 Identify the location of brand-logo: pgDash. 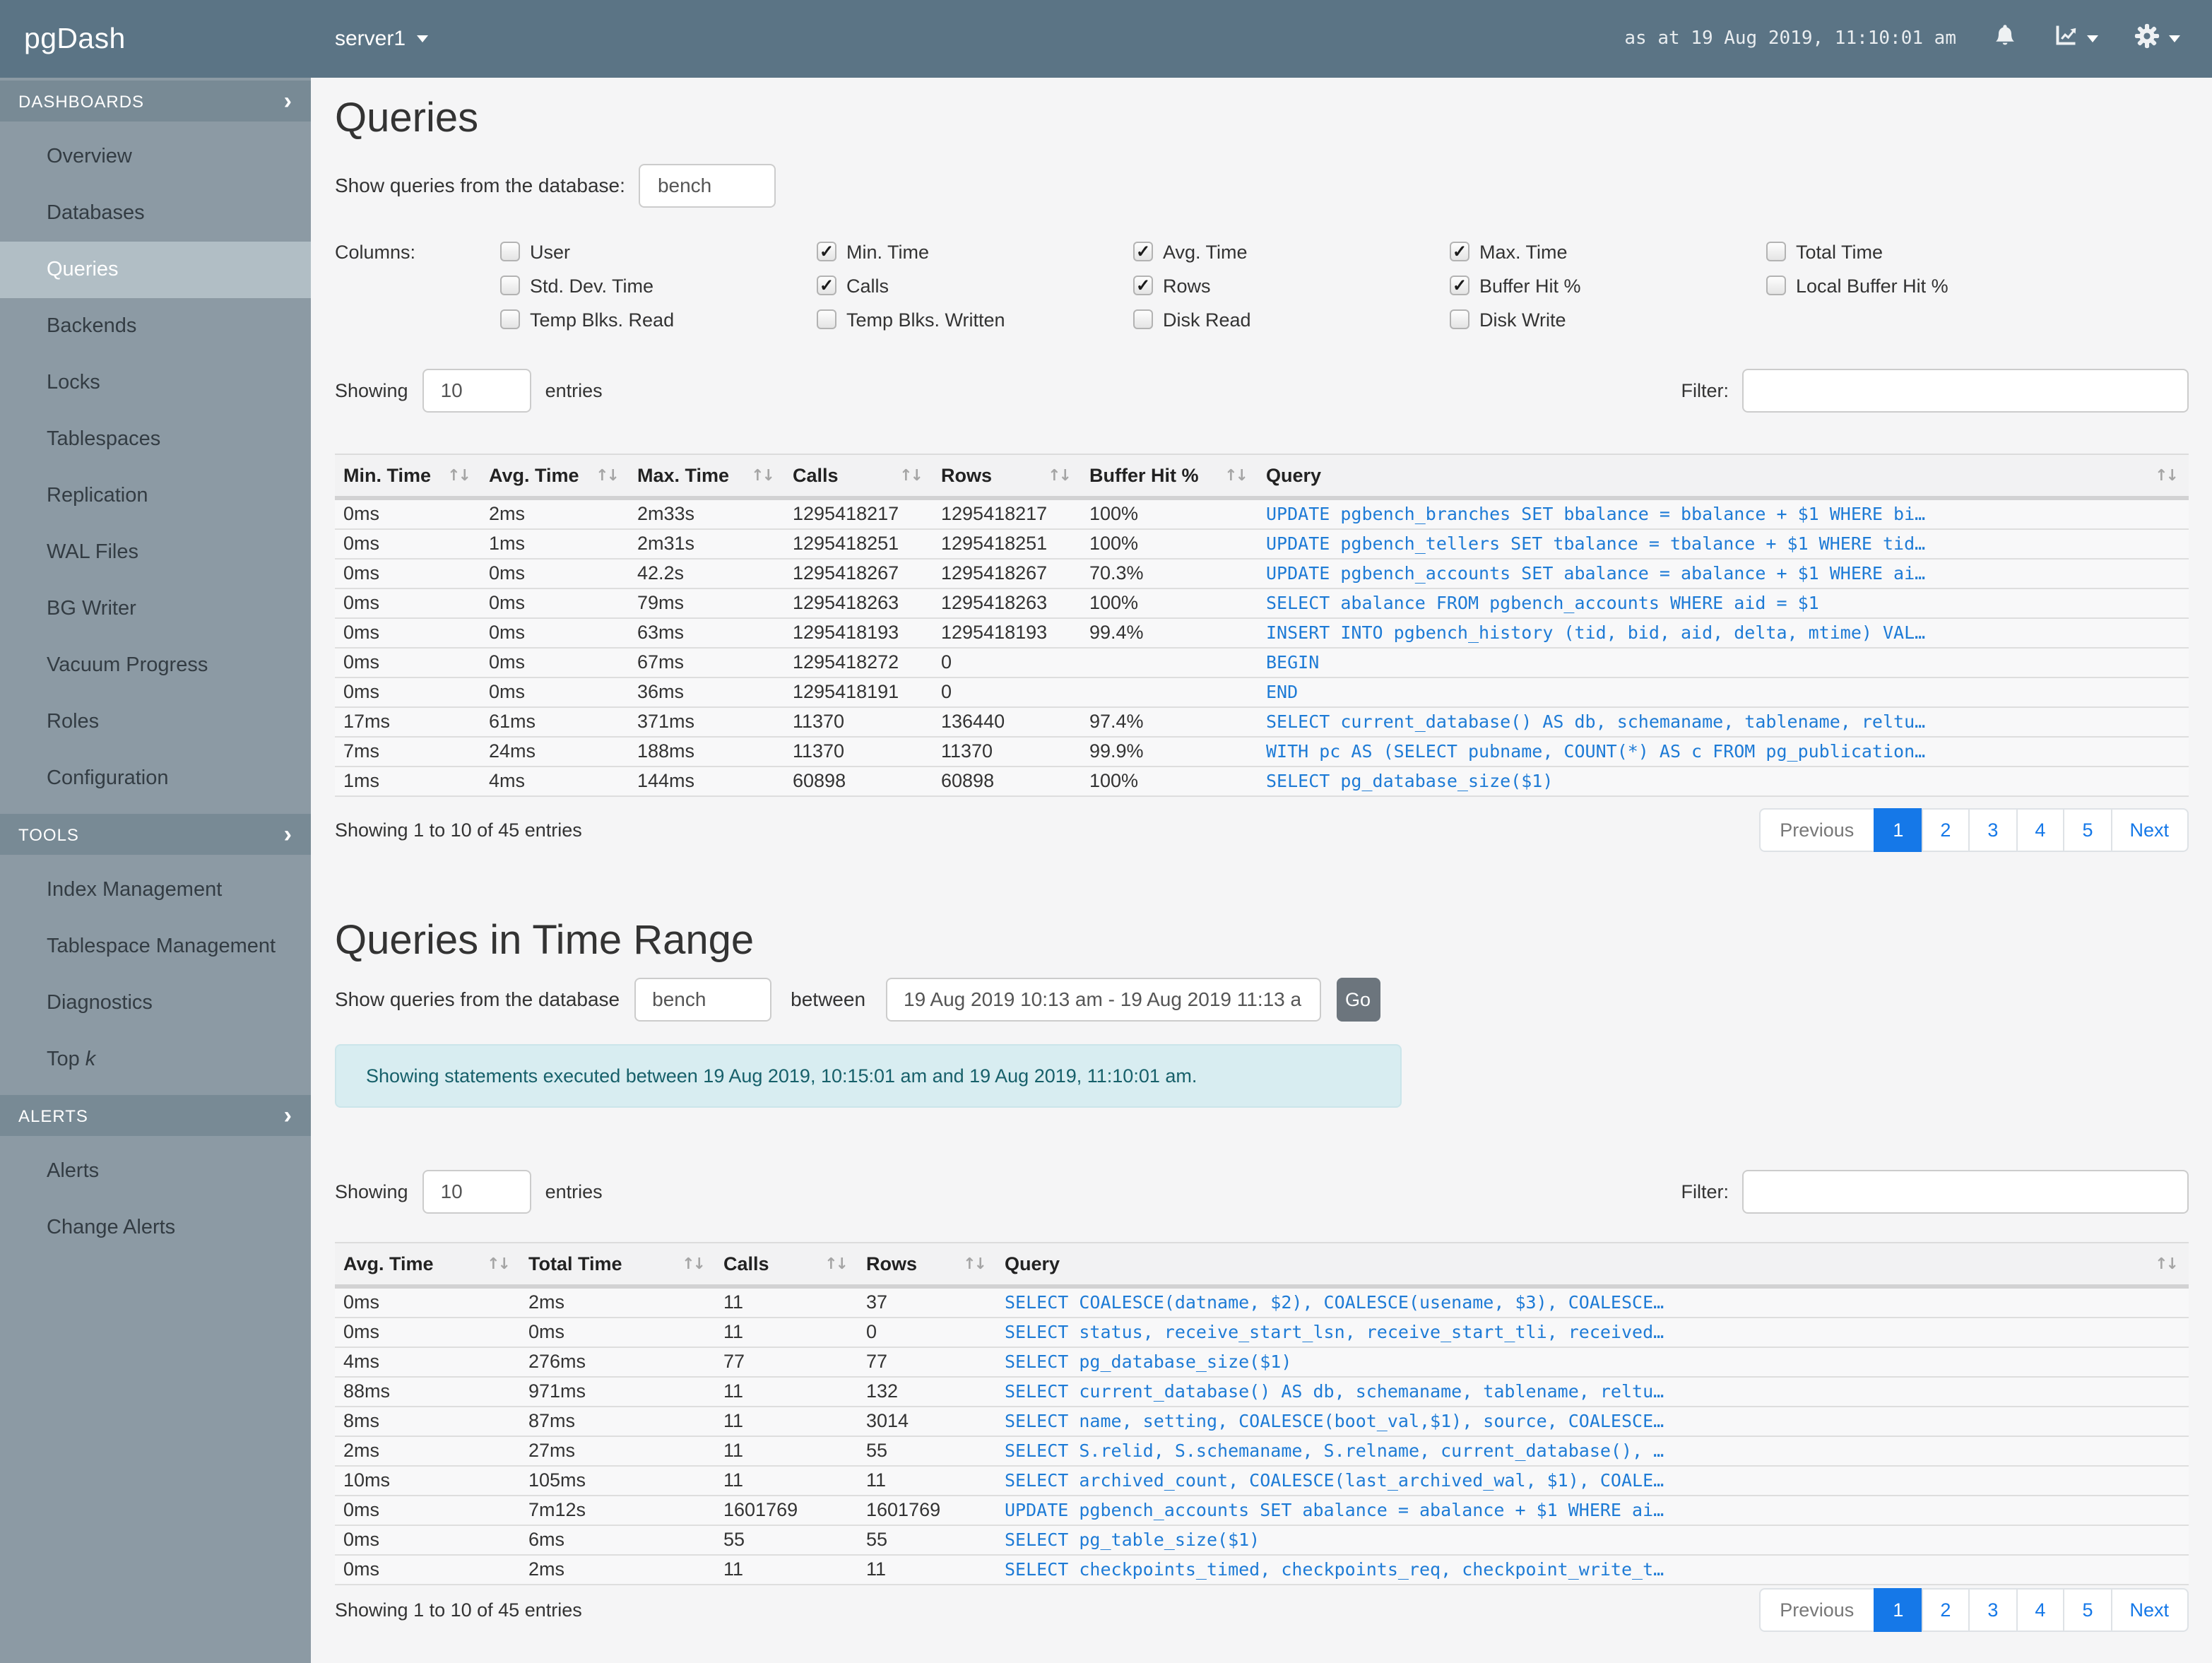
(155, 39).